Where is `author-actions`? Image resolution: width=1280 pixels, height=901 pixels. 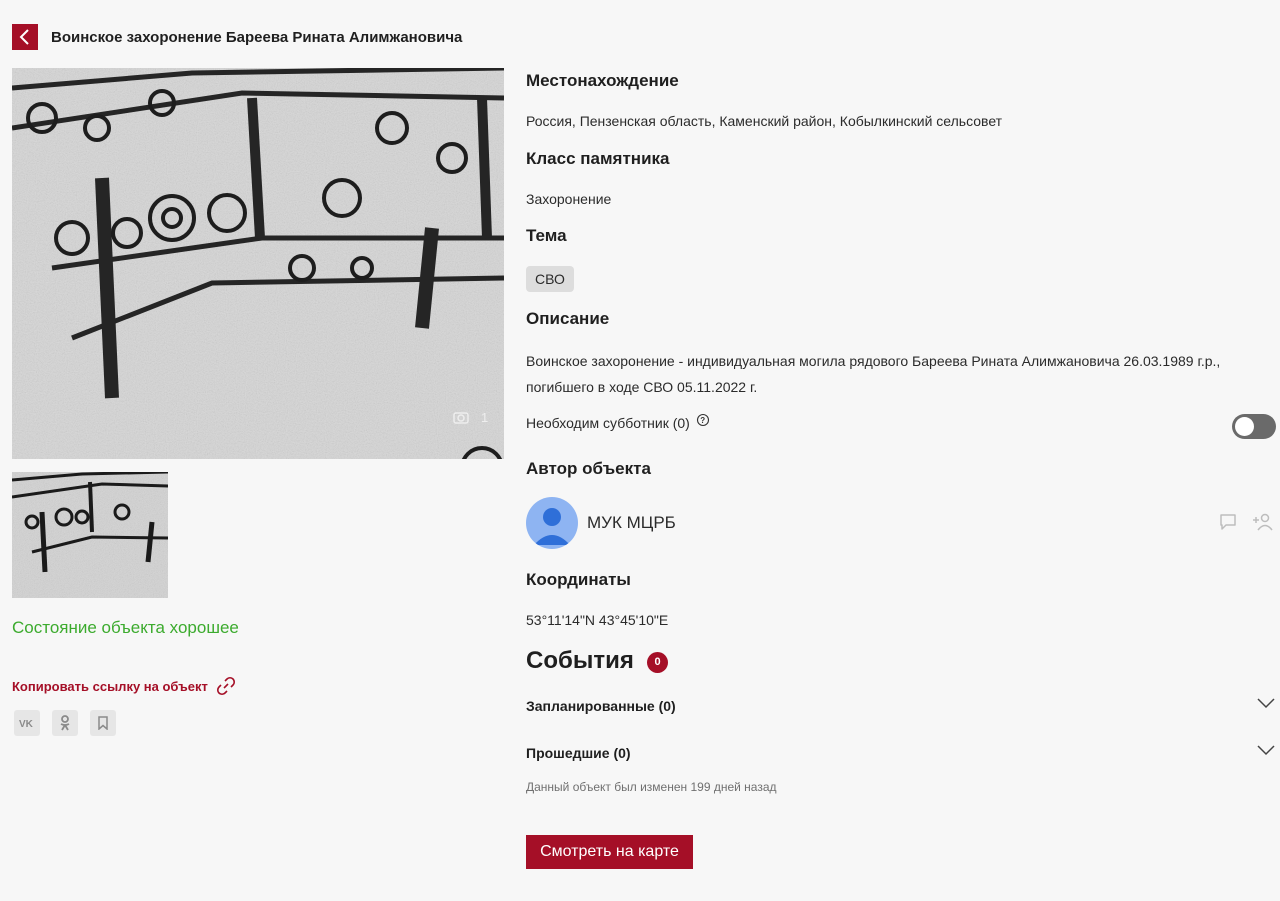 author-actions is located at coordinates (1246, 522).